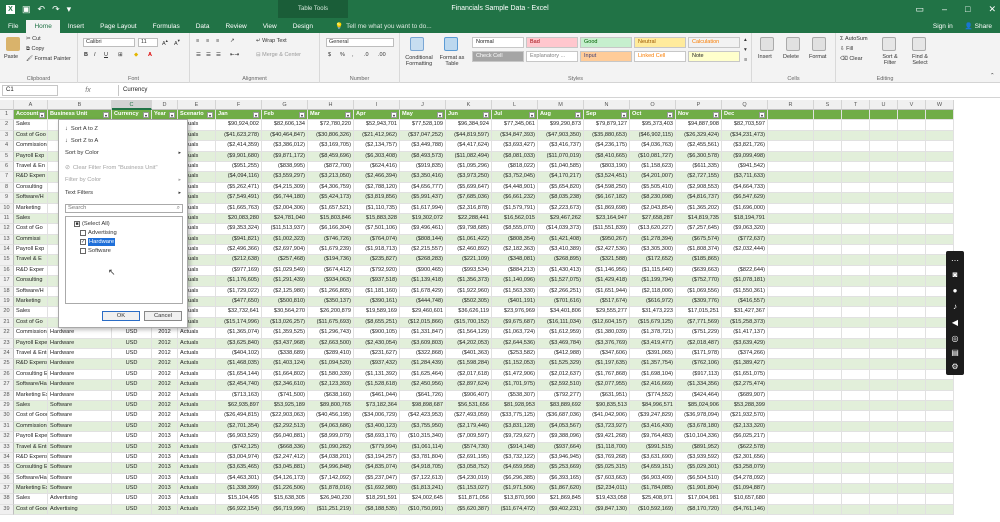 The height and width of the screenshot is (522, 1000). I want to click on table-cell: $21,869,845, so click(561, 499).